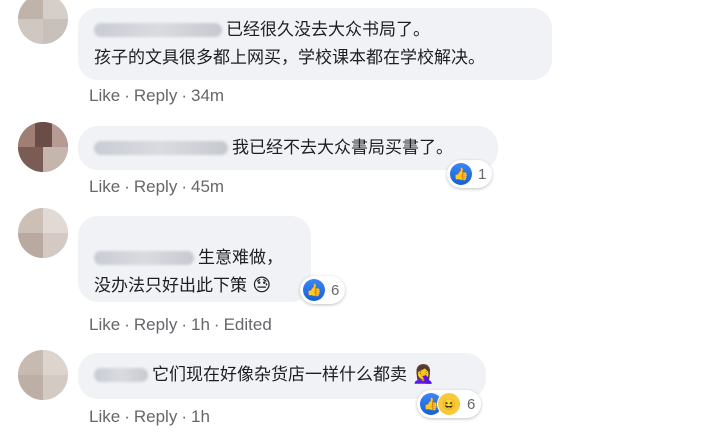 The image size is (727, 442). I want to click on timestamp: 45m, so click(207, 186).